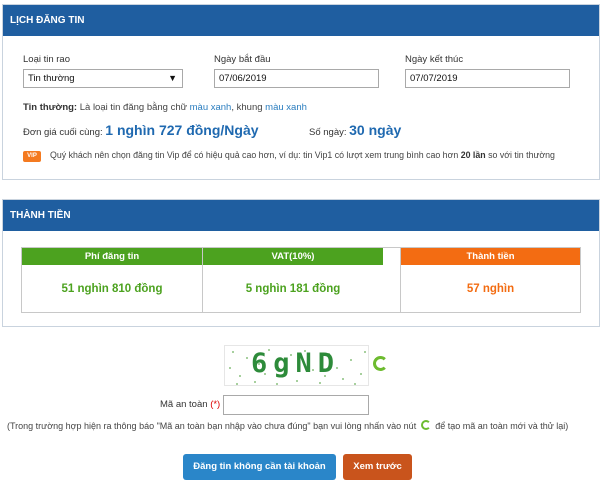 The height and width of the screenshot is (483, 603). What do you see at coordinates (51, 78) in the screenshot?
I see `post-type-value: Tin thường` at bounding box center [51, 78].